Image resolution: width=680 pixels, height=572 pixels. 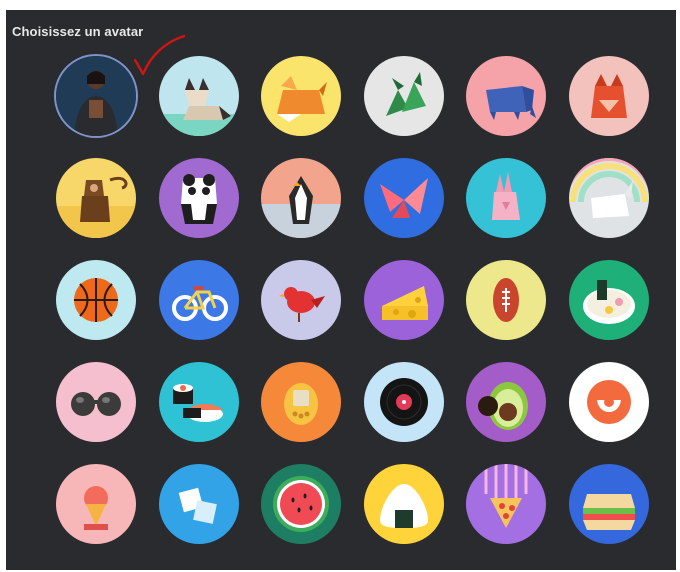 I want to click on avatar-origami-monkey, so click(x=96, y=198).